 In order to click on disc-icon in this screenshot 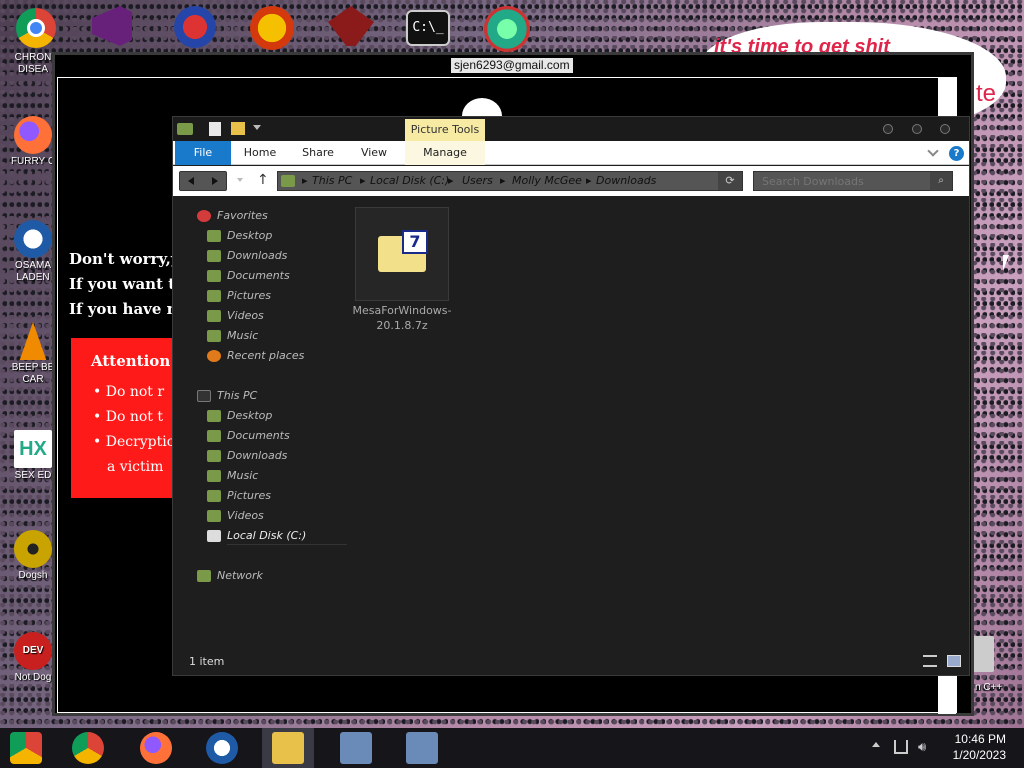, I will do `click(33, 549)`.